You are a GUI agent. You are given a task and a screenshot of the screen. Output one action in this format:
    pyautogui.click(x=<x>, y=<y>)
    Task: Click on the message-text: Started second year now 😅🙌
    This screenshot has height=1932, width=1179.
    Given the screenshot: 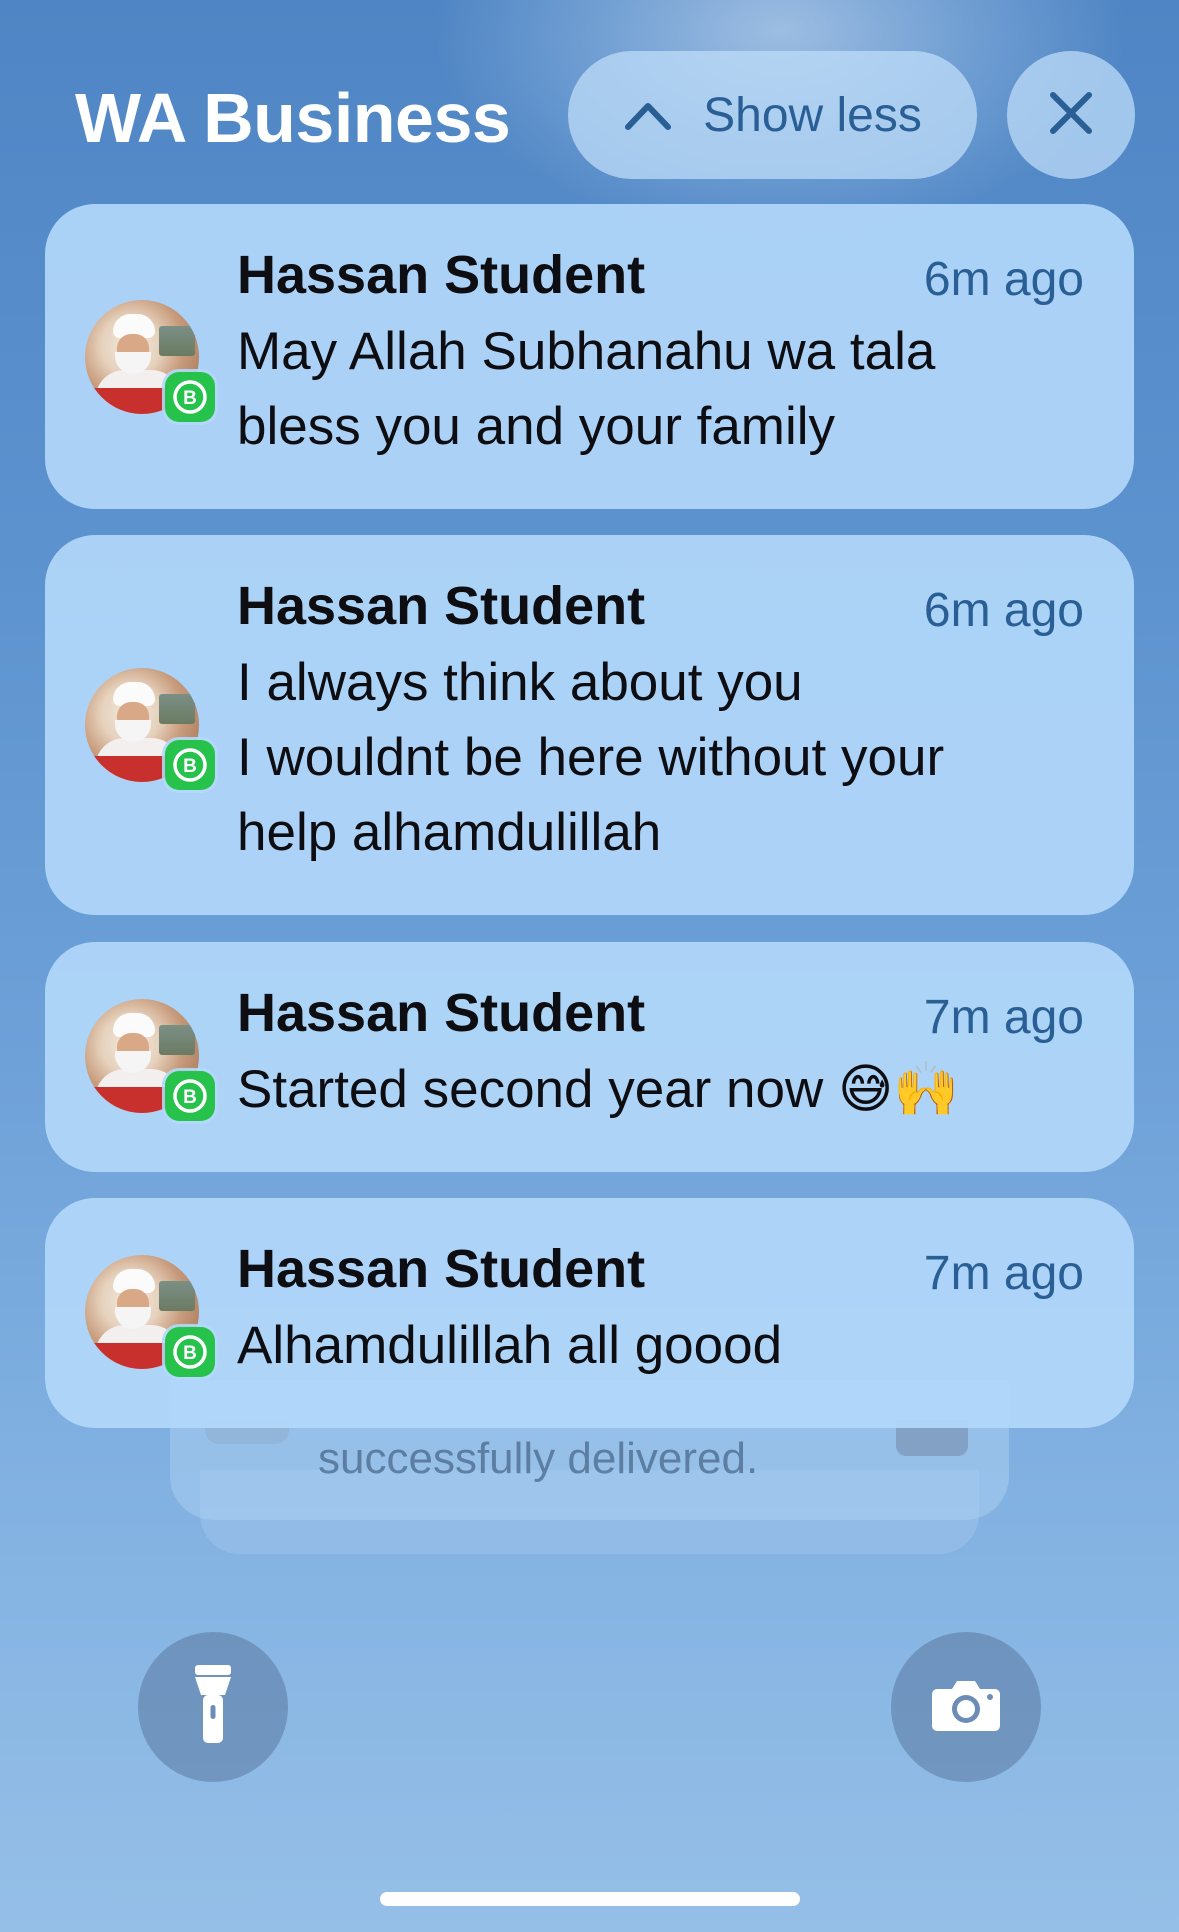 What is the action you would take?
    pyautogui.click(x=598, y=1089)
    